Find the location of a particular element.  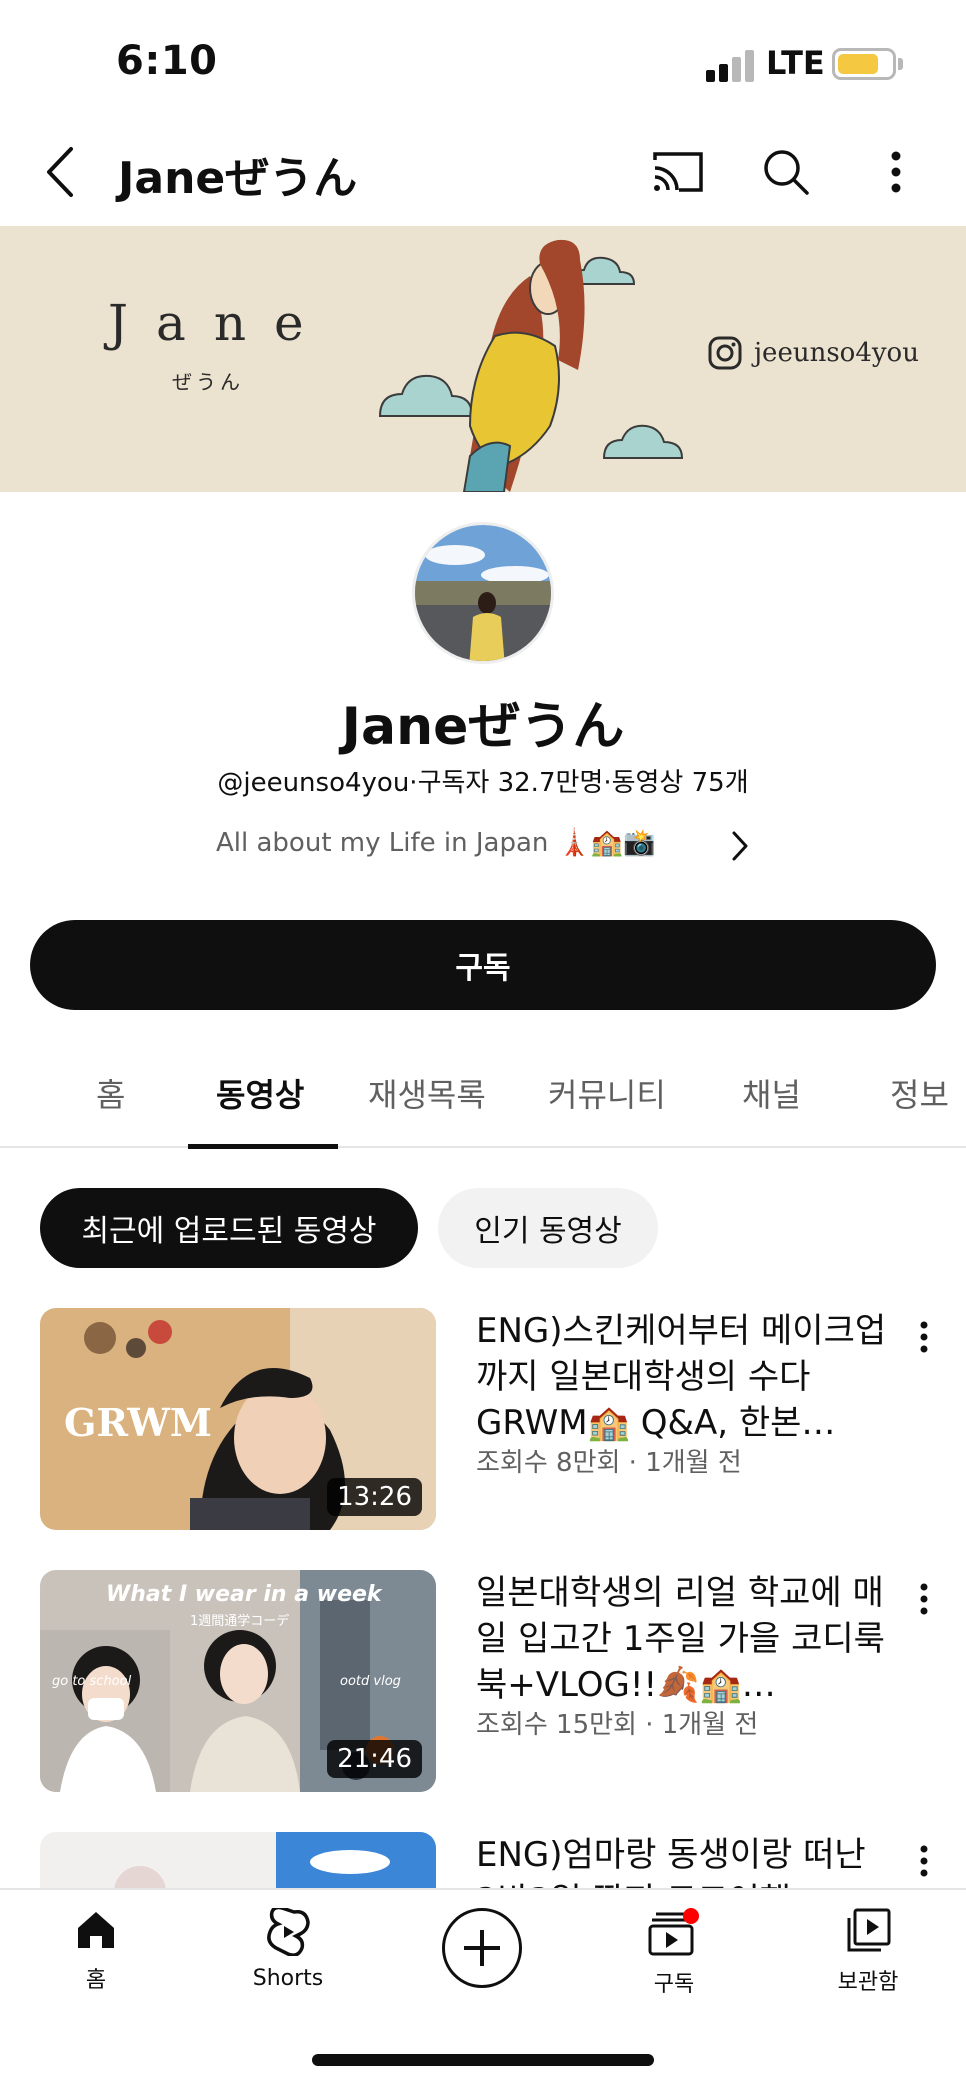

banner-instagram: jeeunso4you is located at coordinates (813, 353).